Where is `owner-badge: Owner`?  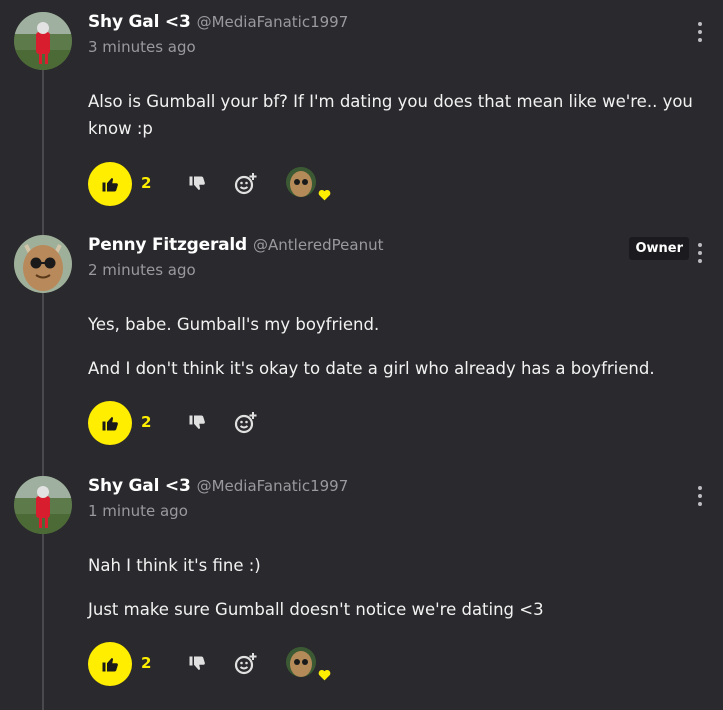 owner-badge: Owner is located at coordinates (659, 248).